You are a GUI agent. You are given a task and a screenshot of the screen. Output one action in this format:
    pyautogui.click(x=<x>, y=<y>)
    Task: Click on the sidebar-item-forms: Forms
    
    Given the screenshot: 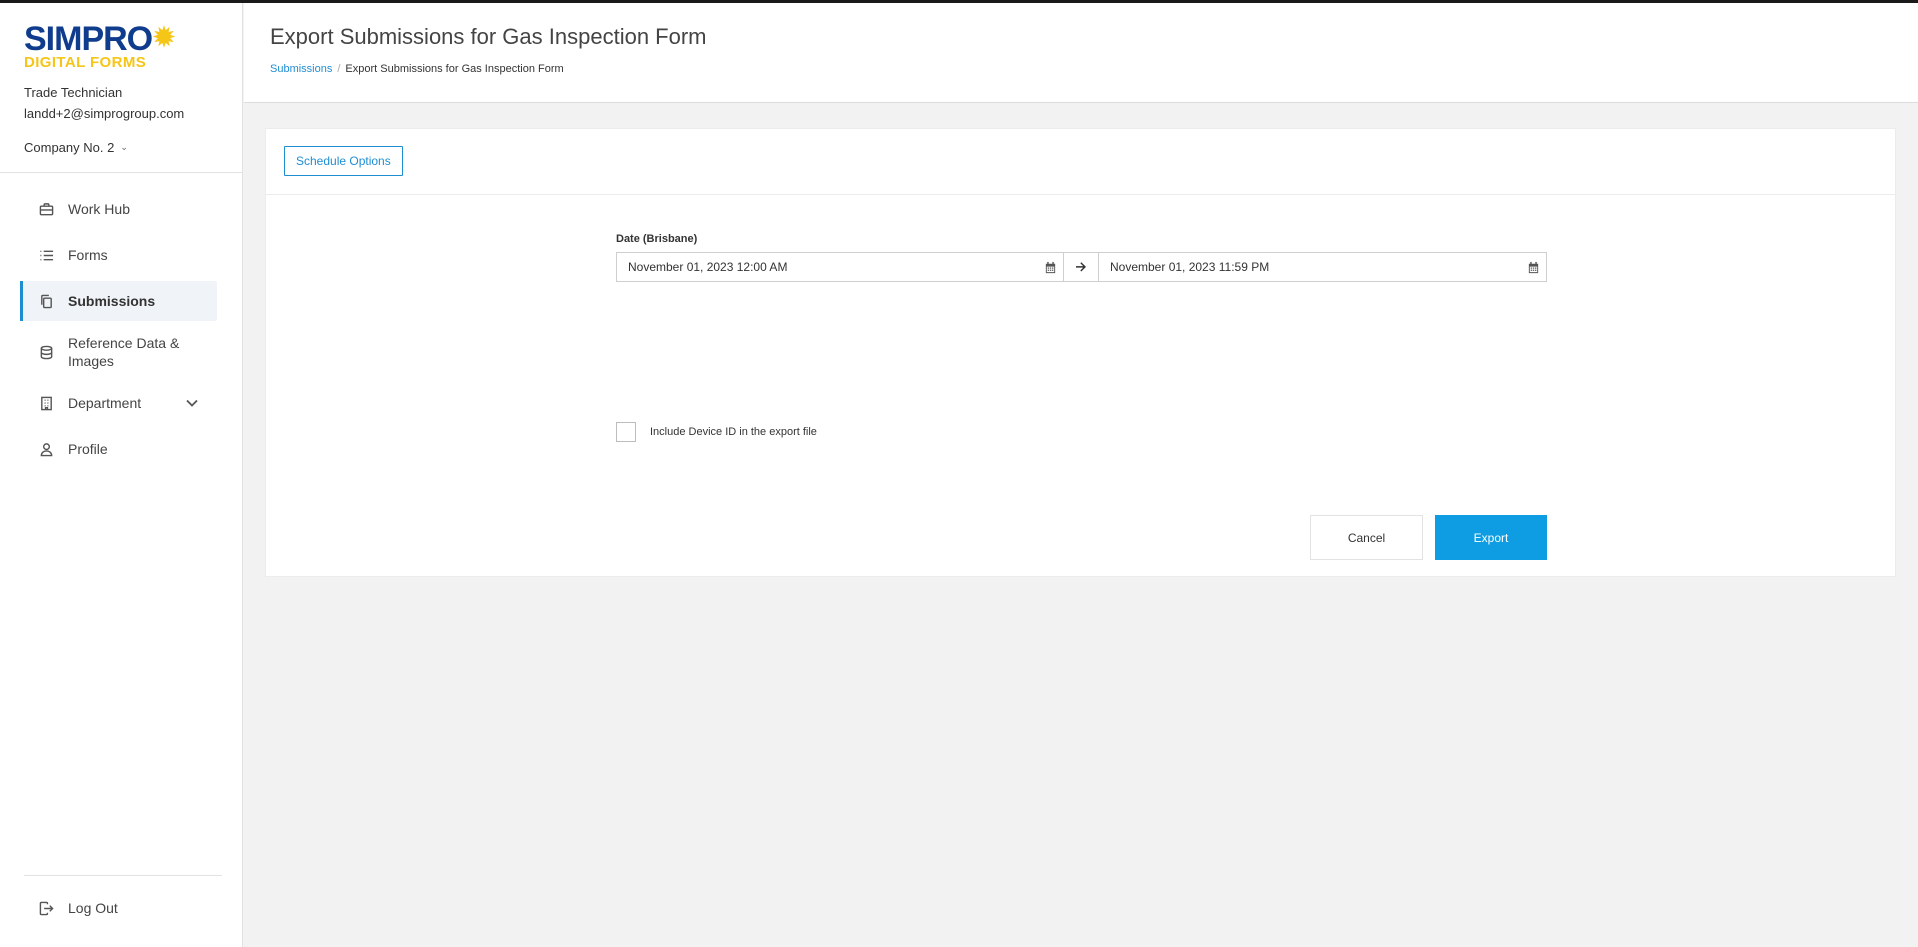 What is the action you would take?
    pyautogui.click(x=118, y=255)
    